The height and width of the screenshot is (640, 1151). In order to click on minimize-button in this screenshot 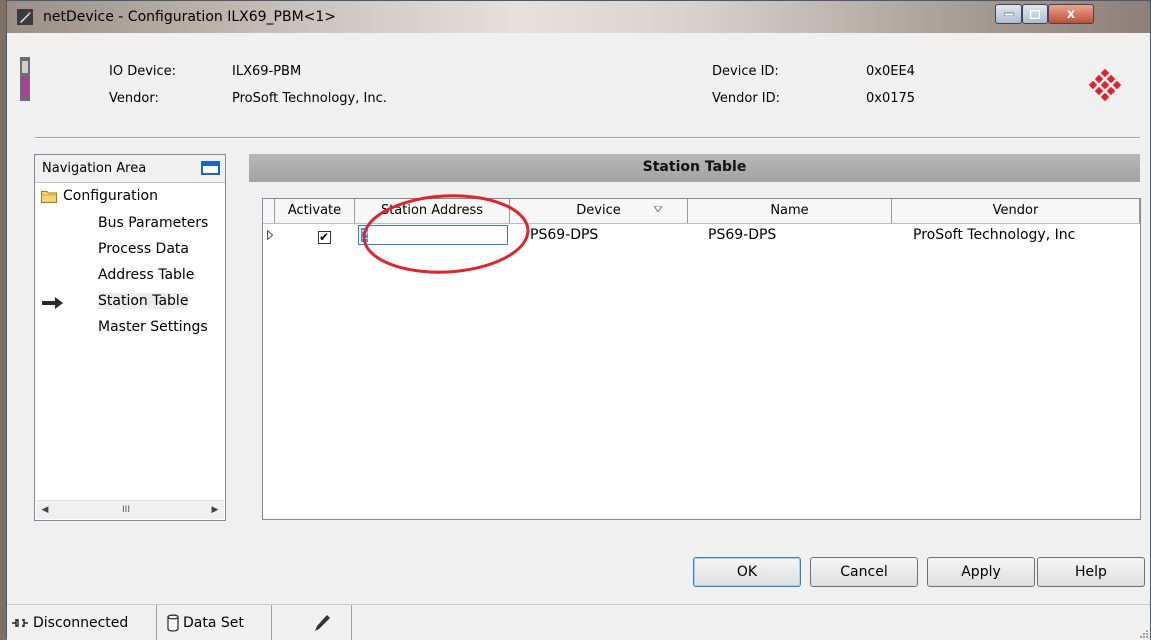, I will do `click(1008, 14)`.